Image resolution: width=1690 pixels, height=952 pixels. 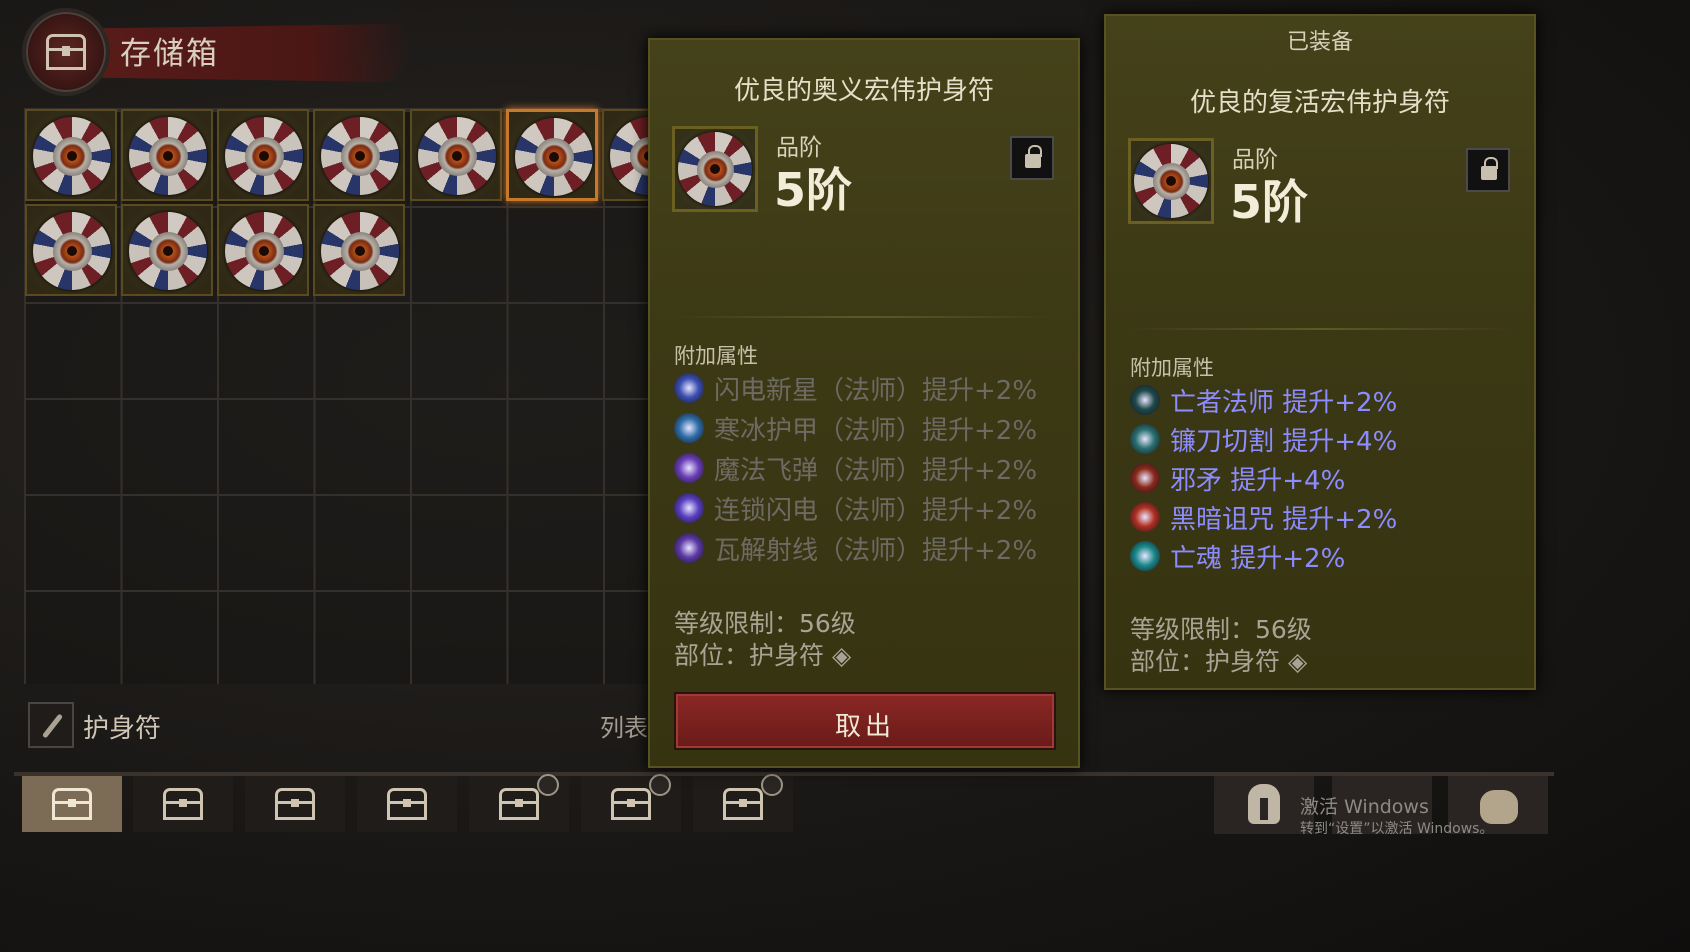 What do you see at coordinates (1397, 829) in the screenshot?
I see `activation-watermark-hint: 转到“设置”以激活 Windows。` at bounding box center [1397, 829].